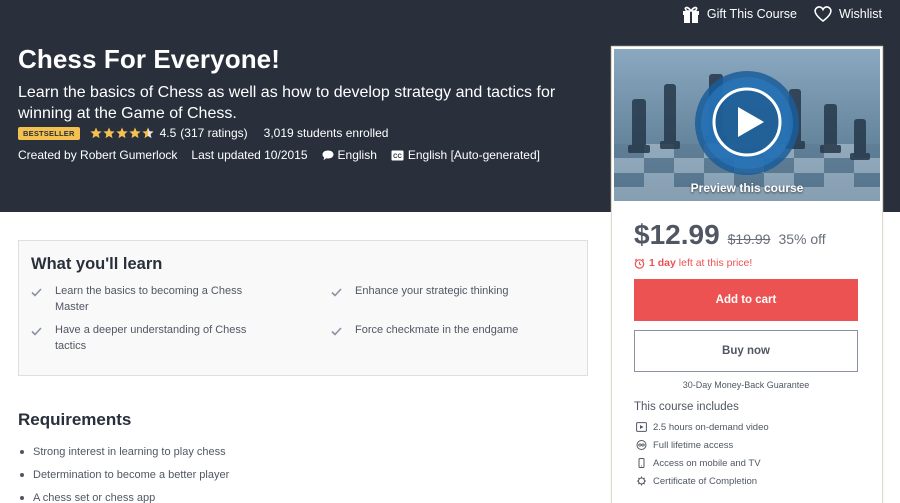 This screenshot has height=503, width=900. I want to click on closed-captions-icon: CC, so click(397, 155).